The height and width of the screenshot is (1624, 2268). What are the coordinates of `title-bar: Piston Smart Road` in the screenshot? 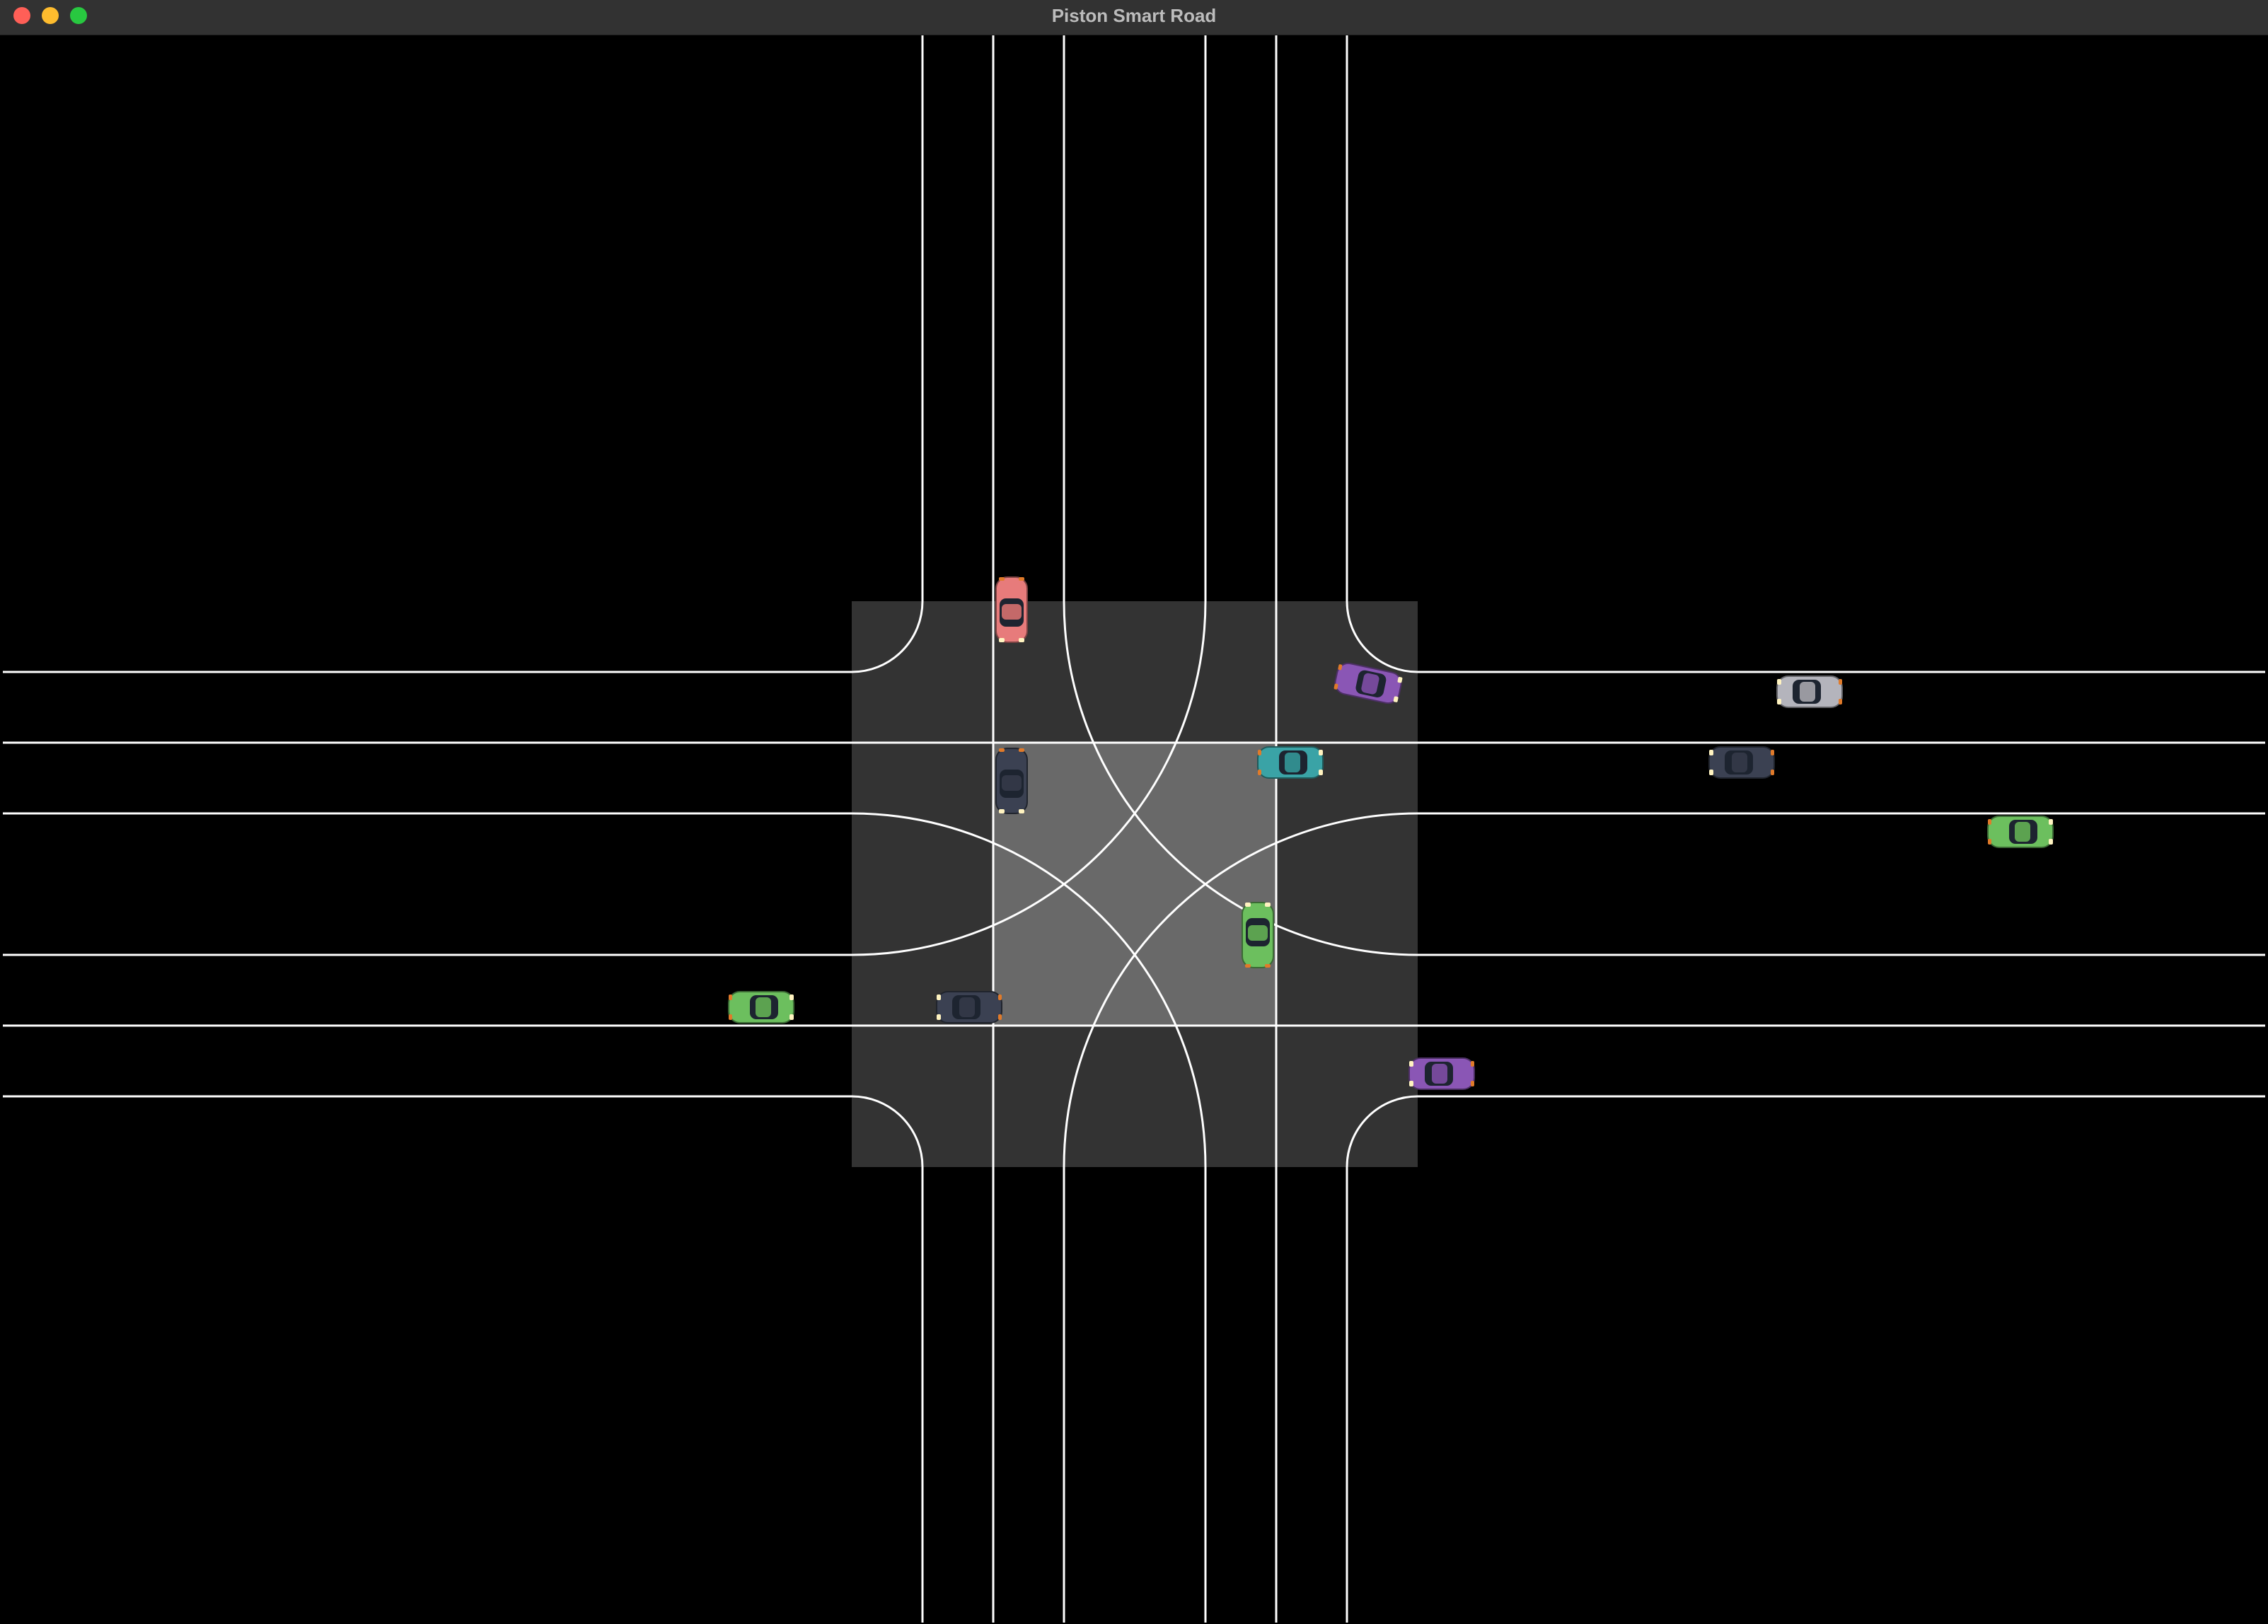 It's located at (1134, 17).